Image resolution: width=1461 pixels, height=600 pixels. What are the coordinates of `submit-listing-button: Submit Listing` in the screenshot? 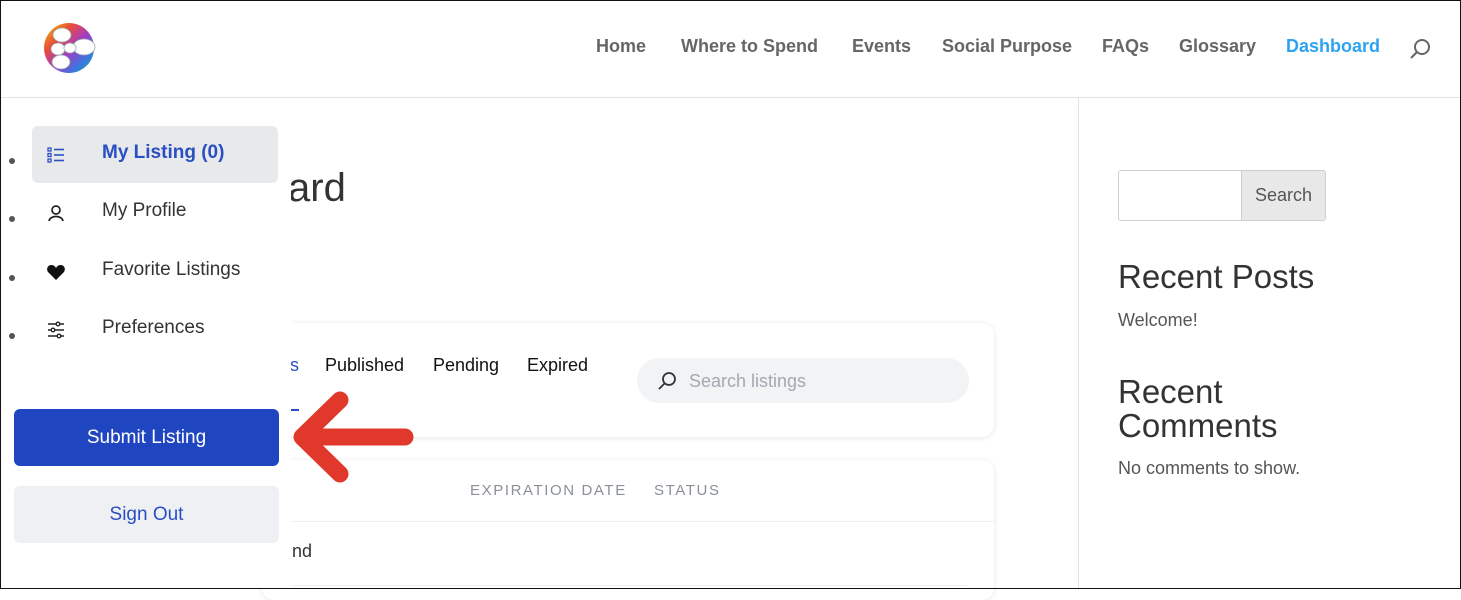 It's located at (146, 437).